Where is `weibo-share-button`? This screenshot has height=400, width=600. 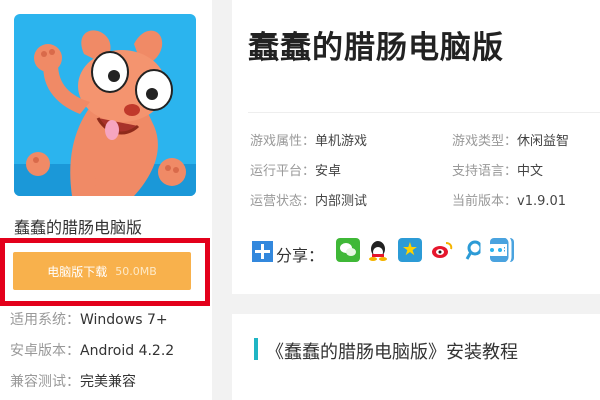
weibo-share-button is located at coordinates (442, 250).